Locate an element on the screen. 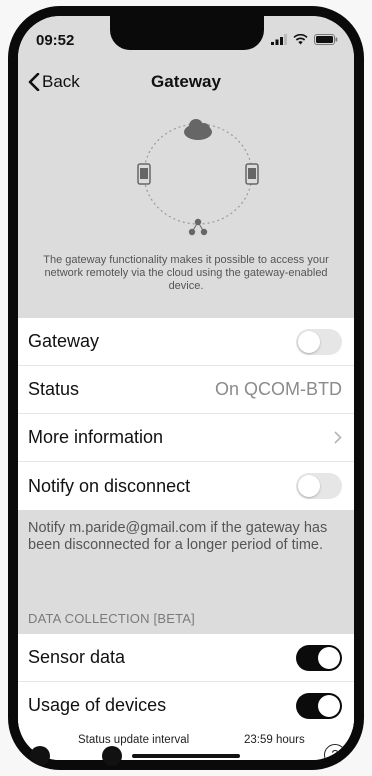 The height and width of the screenshot is (776, 372). back-button: Back is located at coordinates (54, 82).